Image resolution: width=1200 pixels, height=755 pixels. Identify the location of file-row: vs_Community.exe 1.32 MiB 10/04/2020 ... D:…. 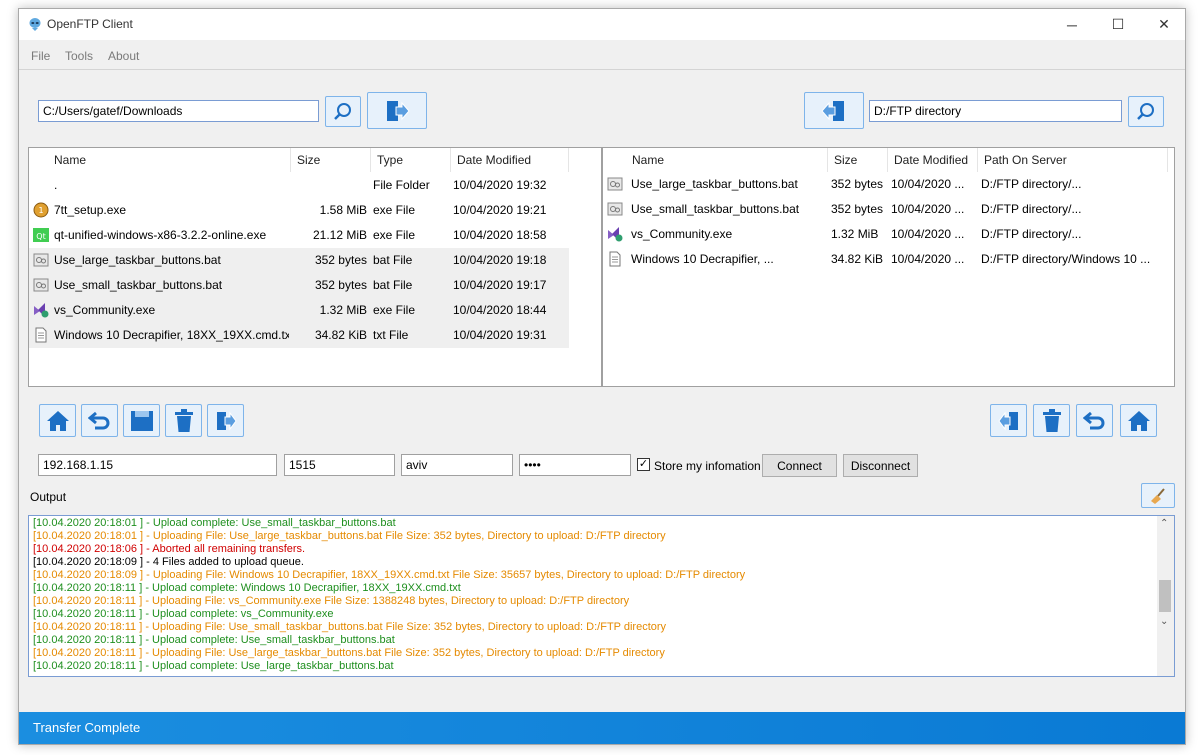
(885, 234).